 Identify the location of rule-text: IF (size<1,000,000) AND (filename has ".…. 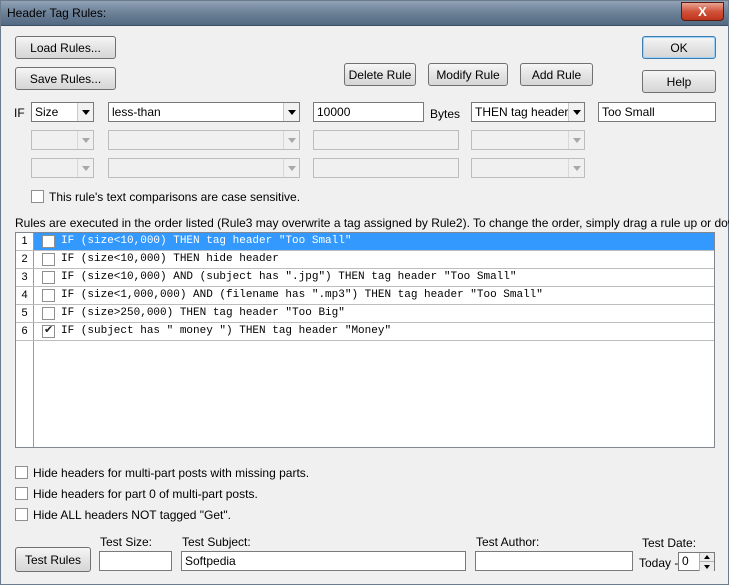
(302, 295).